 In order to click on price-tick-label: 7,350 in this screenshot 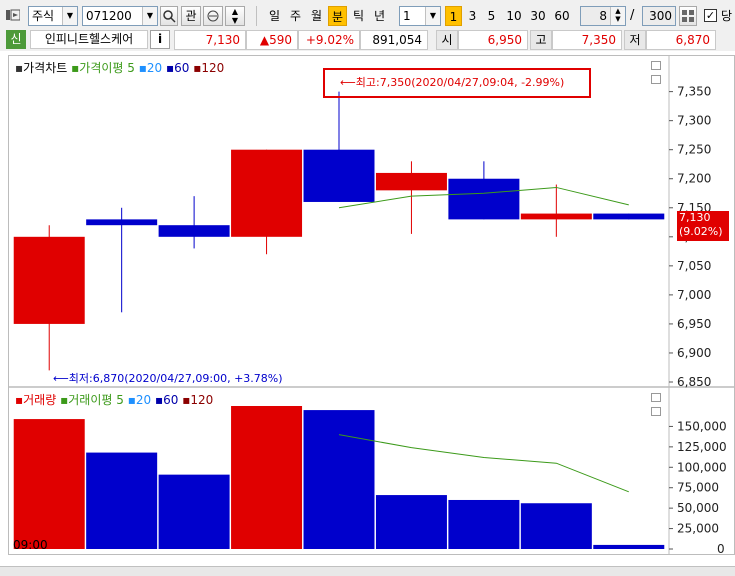, I will do `click(694, 92)`.